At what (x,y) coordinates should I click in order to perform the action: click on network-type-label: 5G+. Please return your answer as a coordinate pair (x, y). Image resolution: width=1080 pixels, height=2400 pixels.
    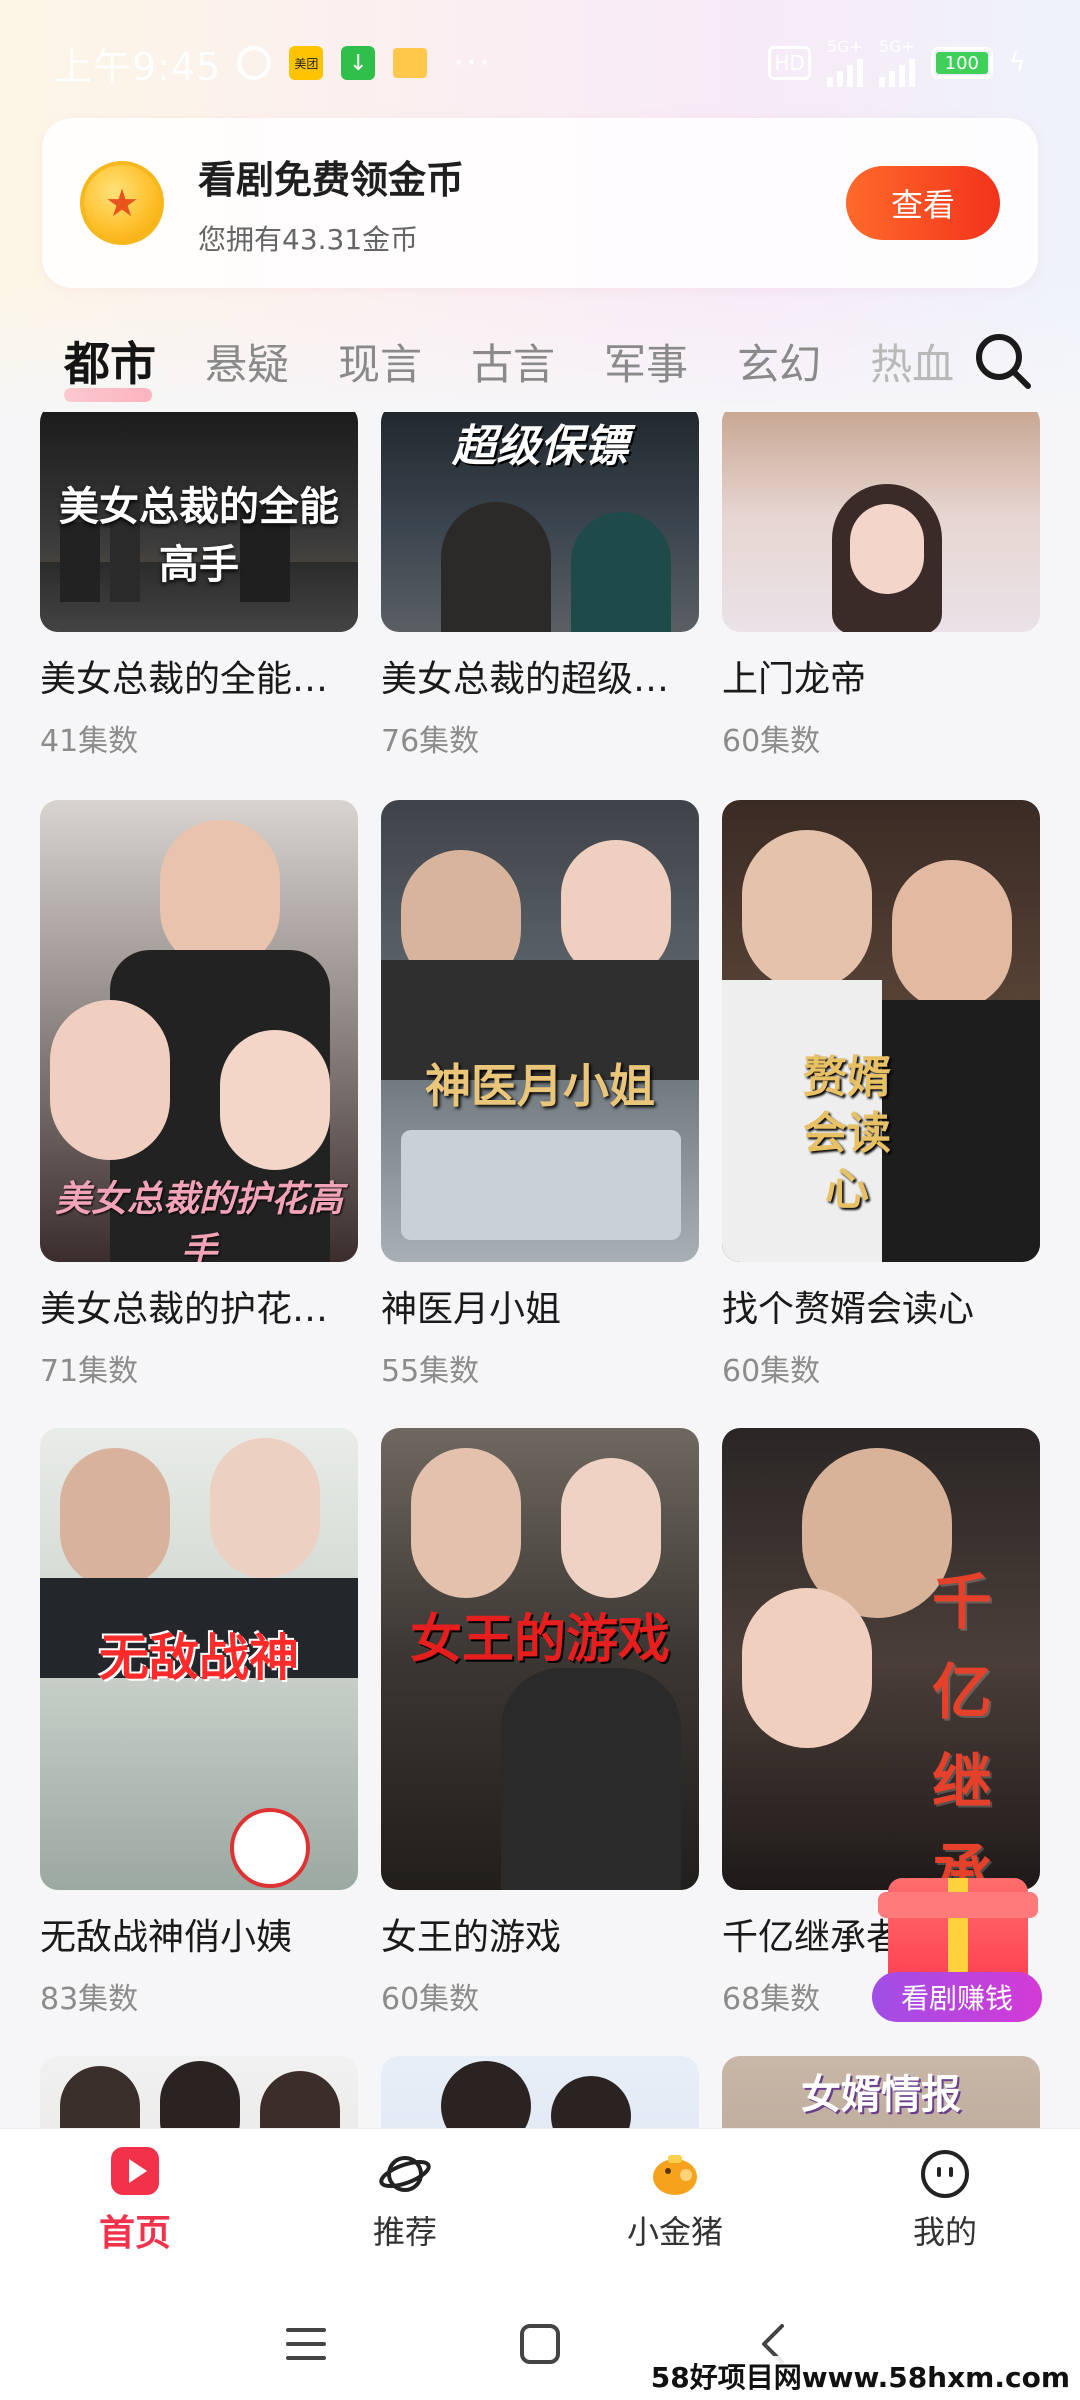
    Looking at the image, I should click on (844, 46).